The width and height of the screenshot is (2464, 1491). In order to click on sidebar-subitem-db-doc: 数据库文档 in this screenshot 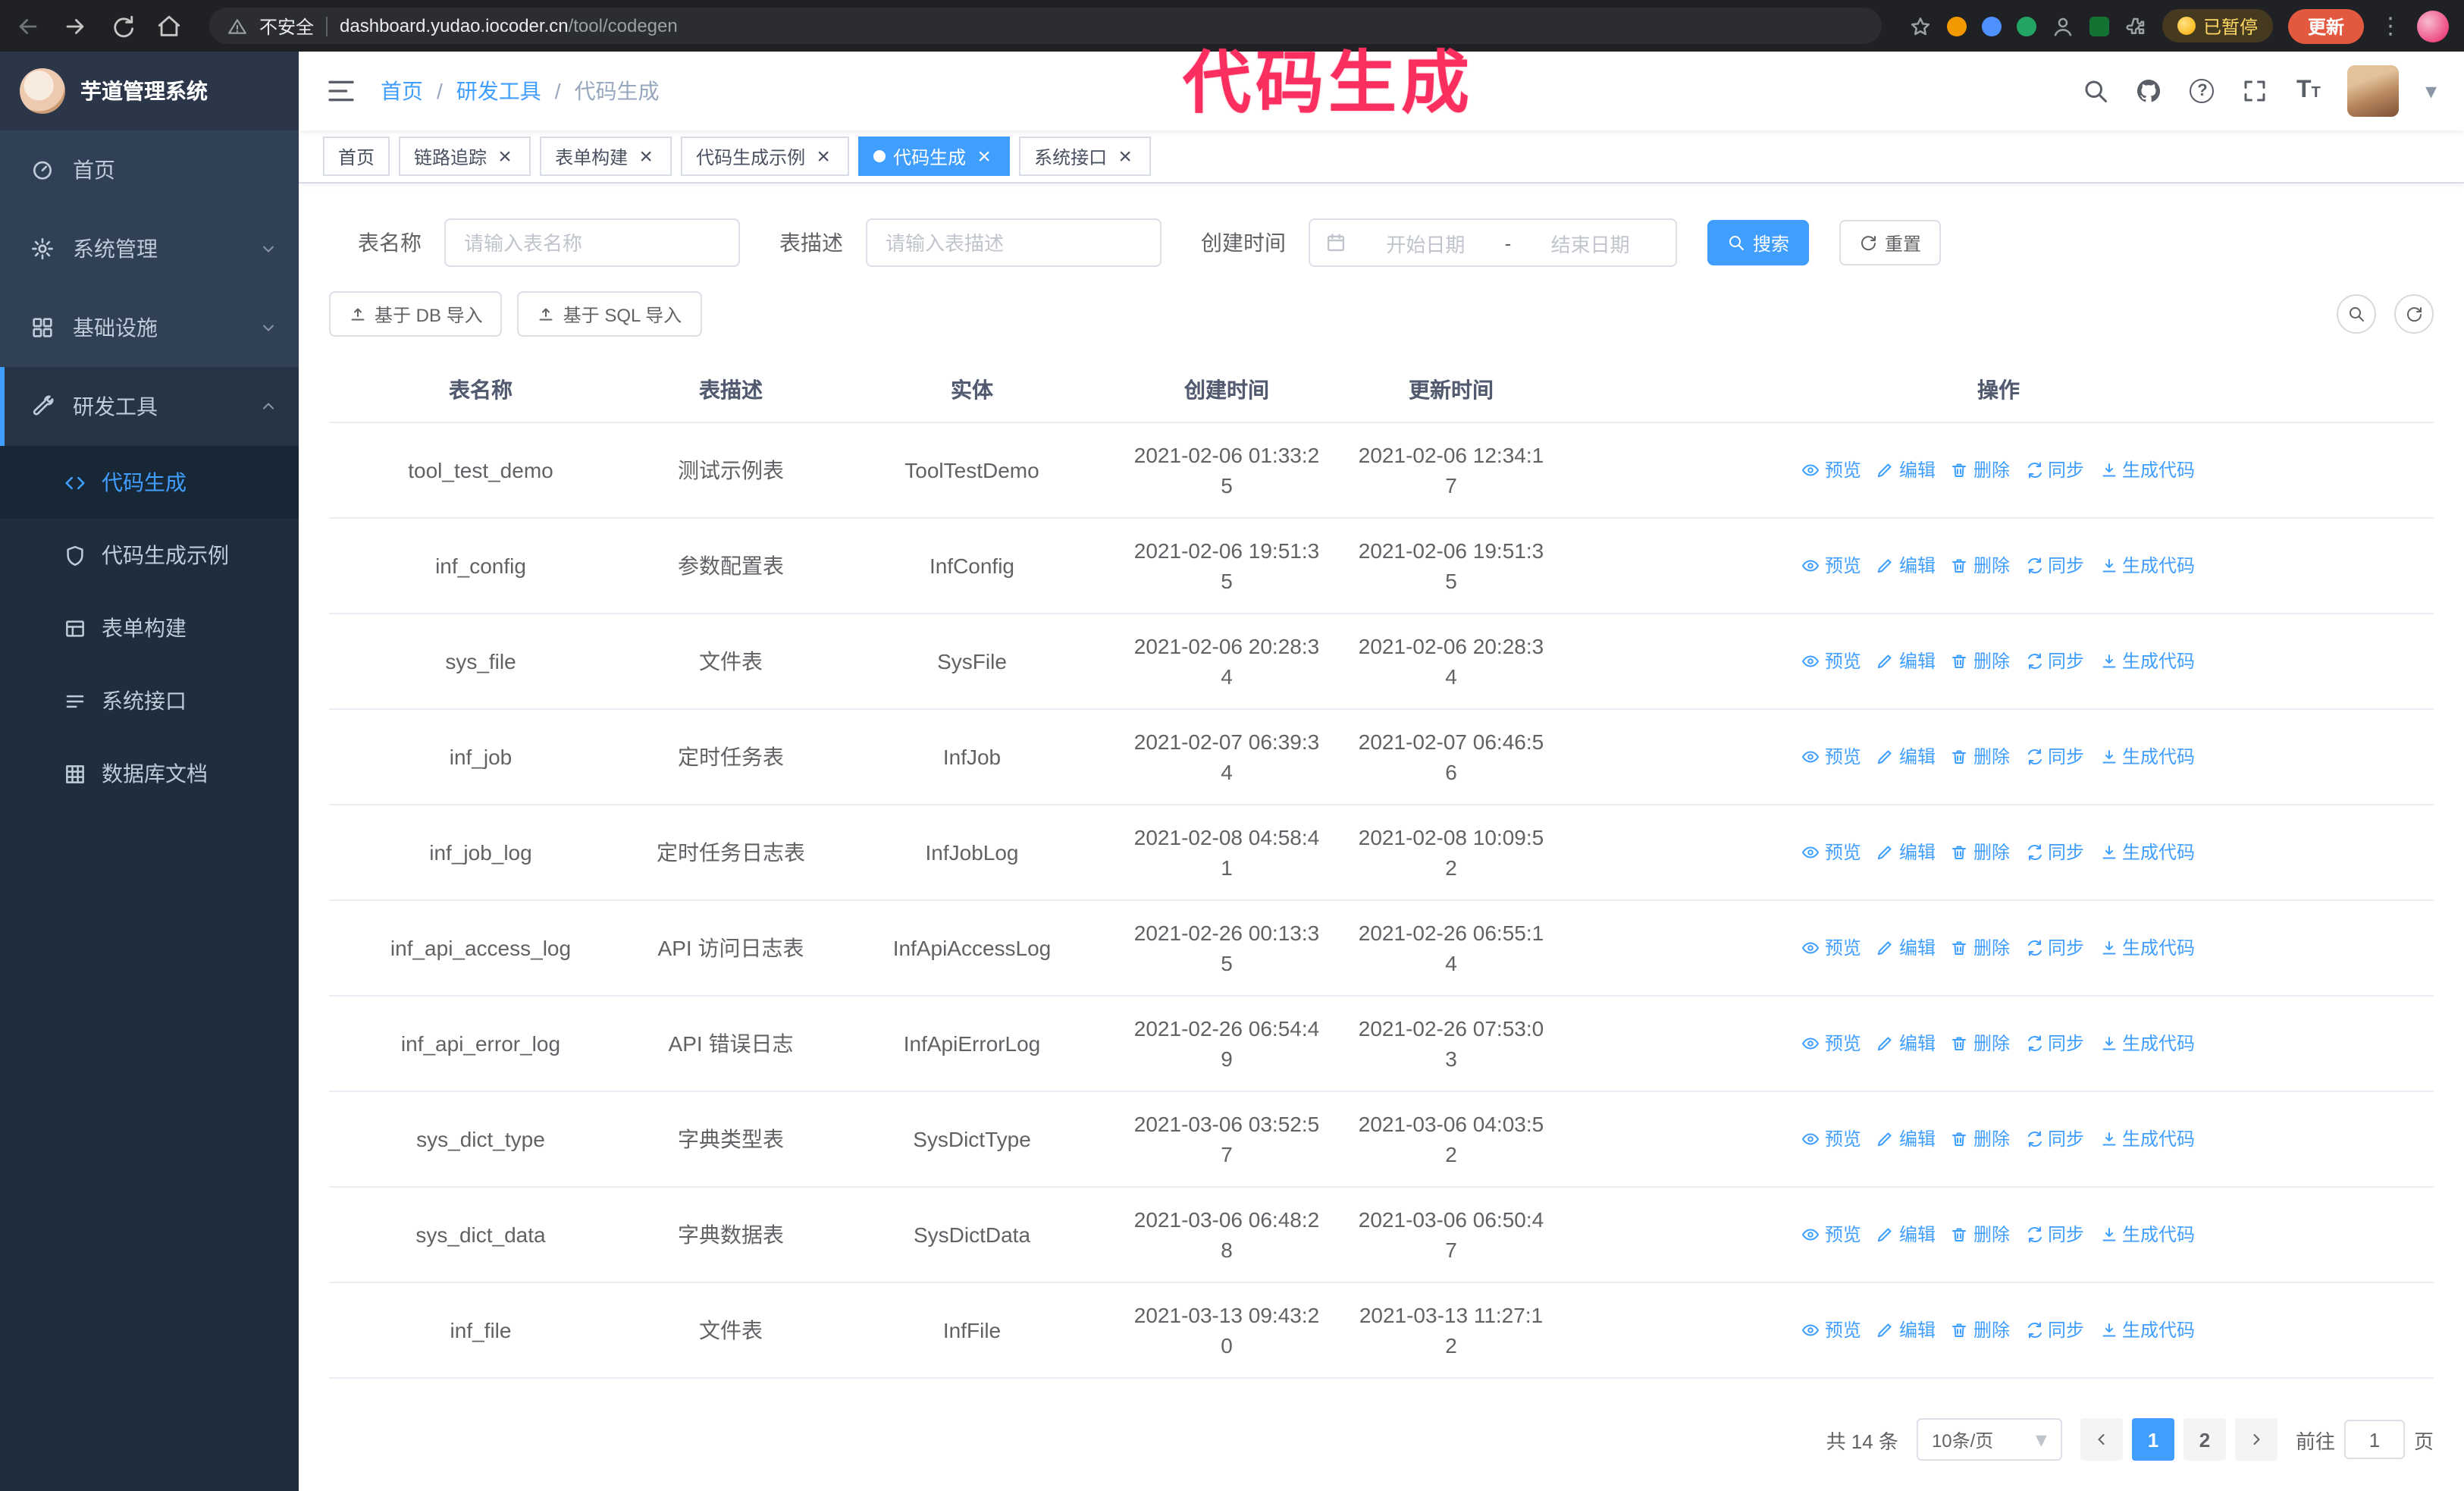, I will do `click(150, 773)`.